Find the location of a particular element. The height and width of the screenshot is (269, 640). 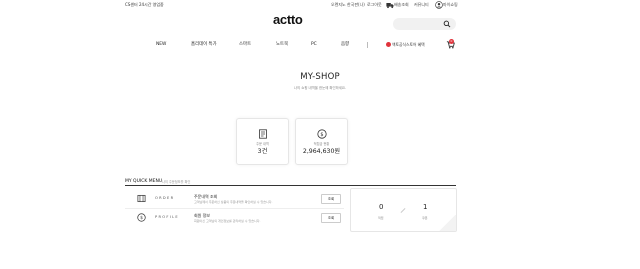

nav-new: NEW is located at coordinates (161, 44).